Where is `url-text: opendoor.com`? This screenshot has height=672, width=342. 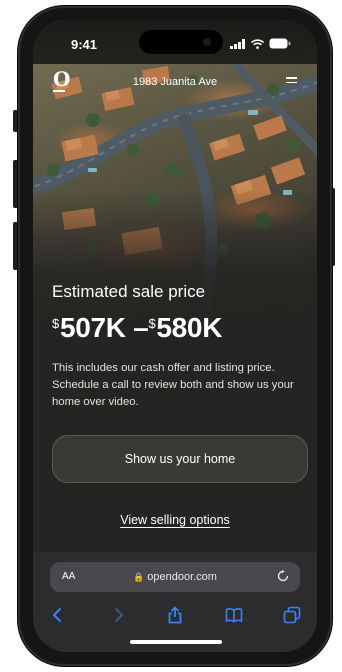 url-text: opendoor.com is located at coordinates (182, 577).